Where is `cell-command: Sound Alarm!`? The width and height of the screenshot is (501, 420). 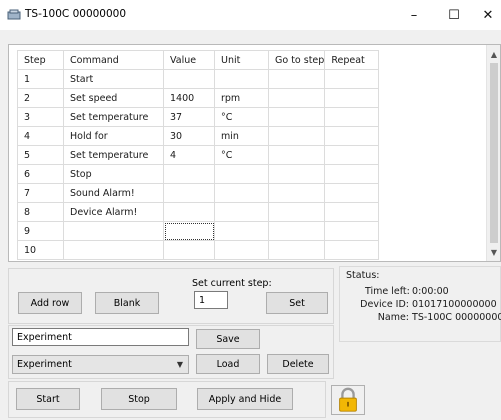
cell-command: Sound Alarm! is located at coordinates (113, 193).